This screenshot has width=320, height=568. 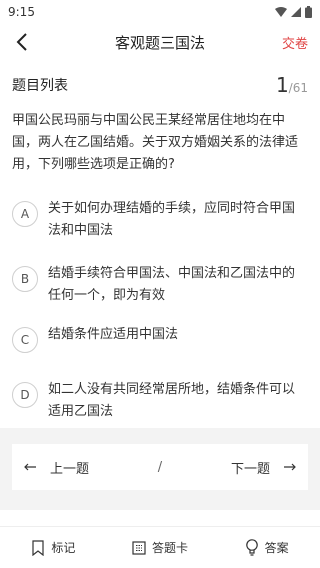 I want to click on question-list-button: 题目列表, so click(x=40, y=85).